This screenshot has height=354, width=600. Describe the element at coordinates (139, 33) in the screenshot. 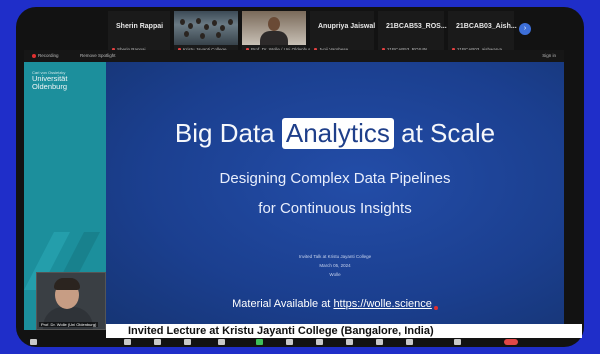

I see `participant-tile: Sherin Rappai Sherin Rappai` at that location.